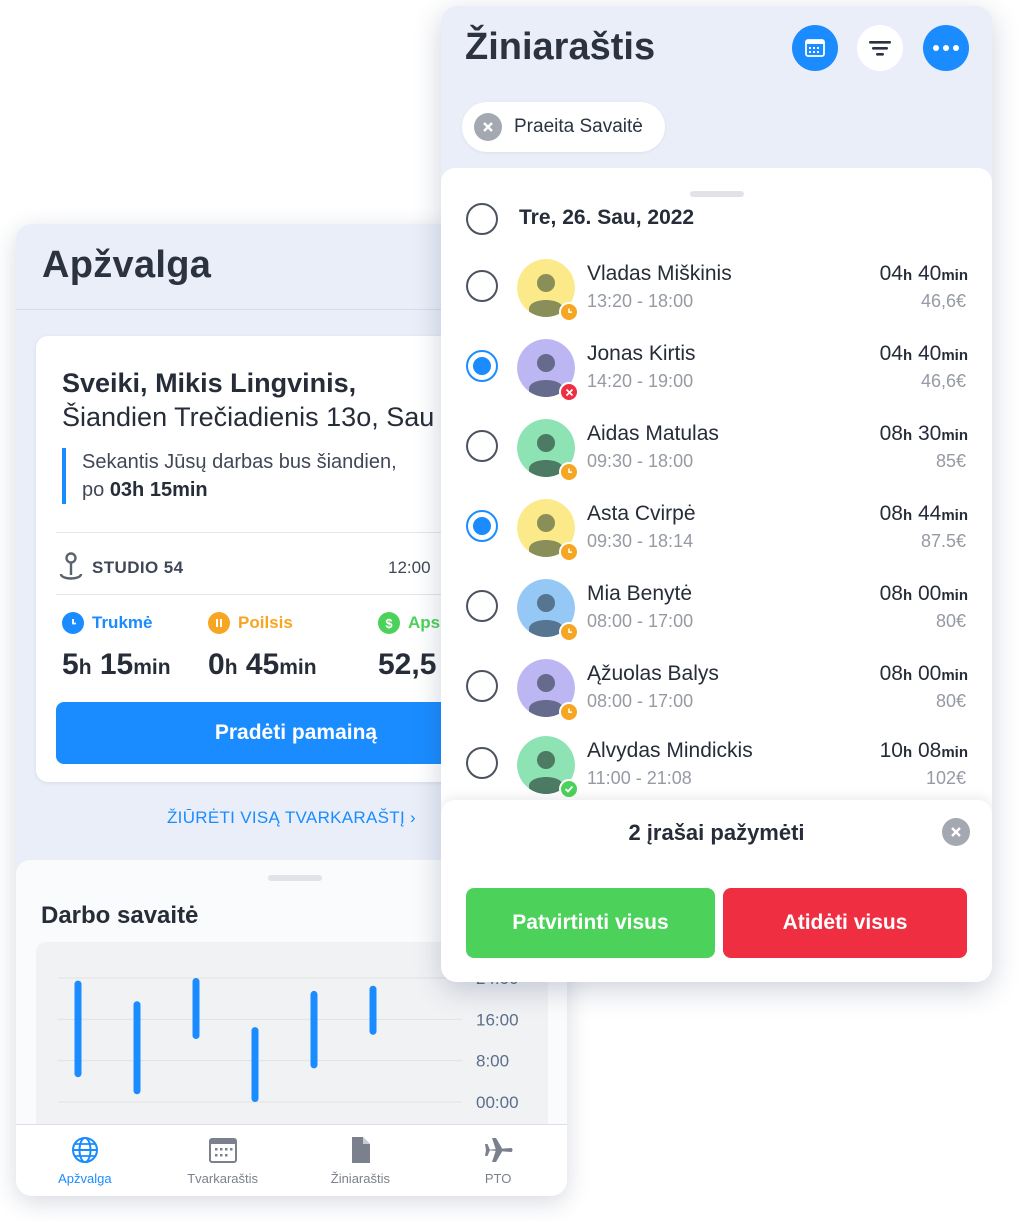 The width and height of the screenshot is (1024, 1222). I want to click on approved-status-icon, so click(569, 789).